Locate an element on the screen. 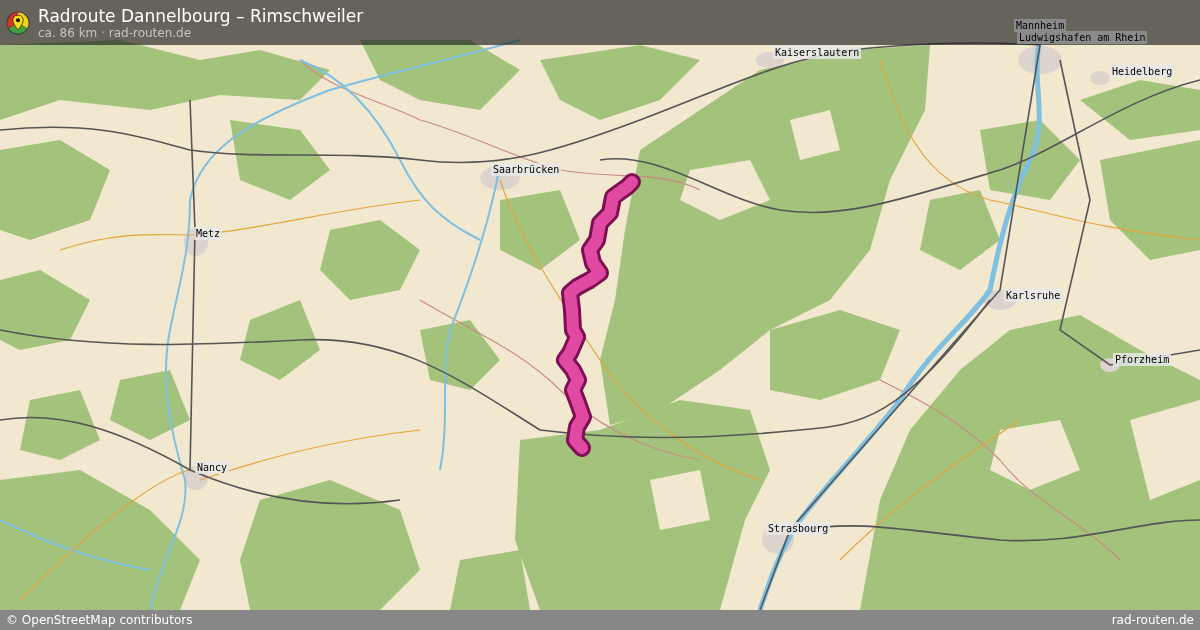 The width and height of the screenshot is (1200, 630). place-label: Kaiserslautern is located at coordinates (817, 52).